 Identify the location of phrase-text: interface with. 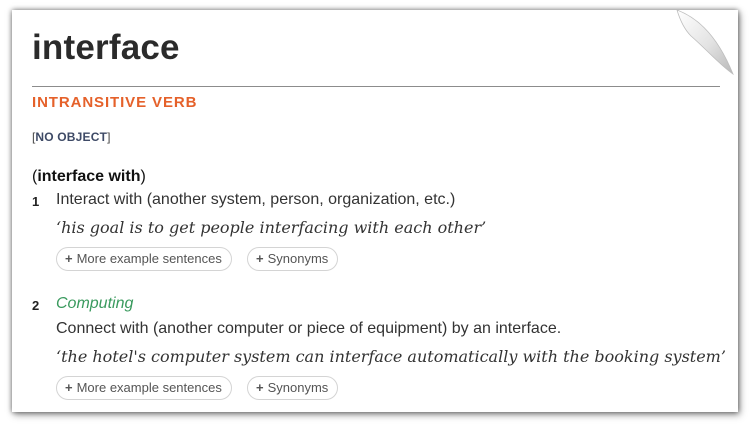
(89, 176).